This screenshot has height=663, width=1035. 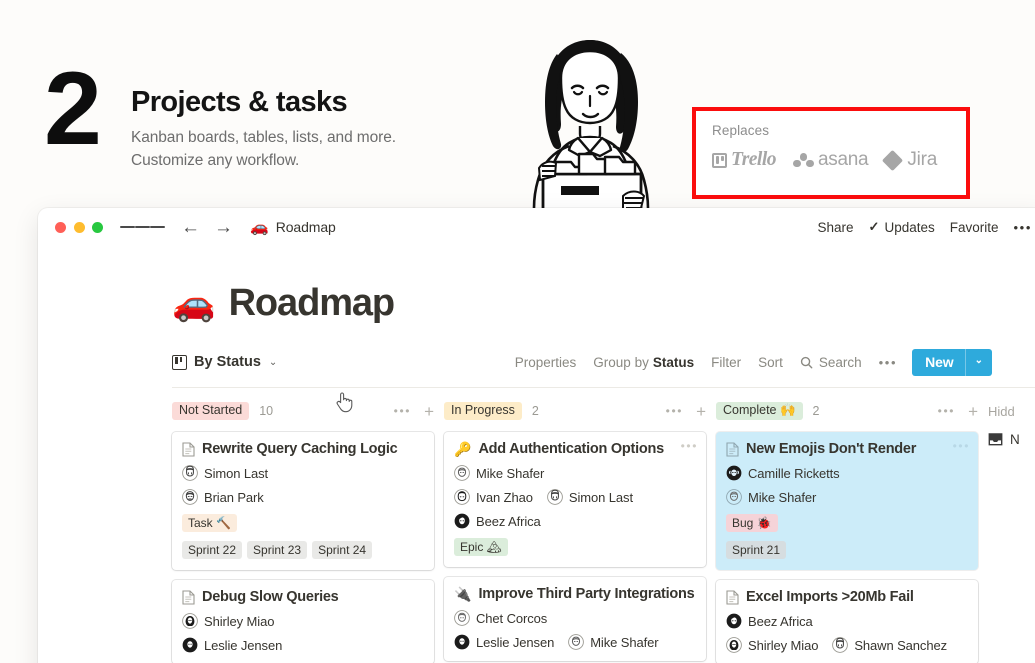 What do you see at coordinates (303, 523) in the screenshot?
I see `card-tags: Task 🔨` at bounding box center [303, 523].